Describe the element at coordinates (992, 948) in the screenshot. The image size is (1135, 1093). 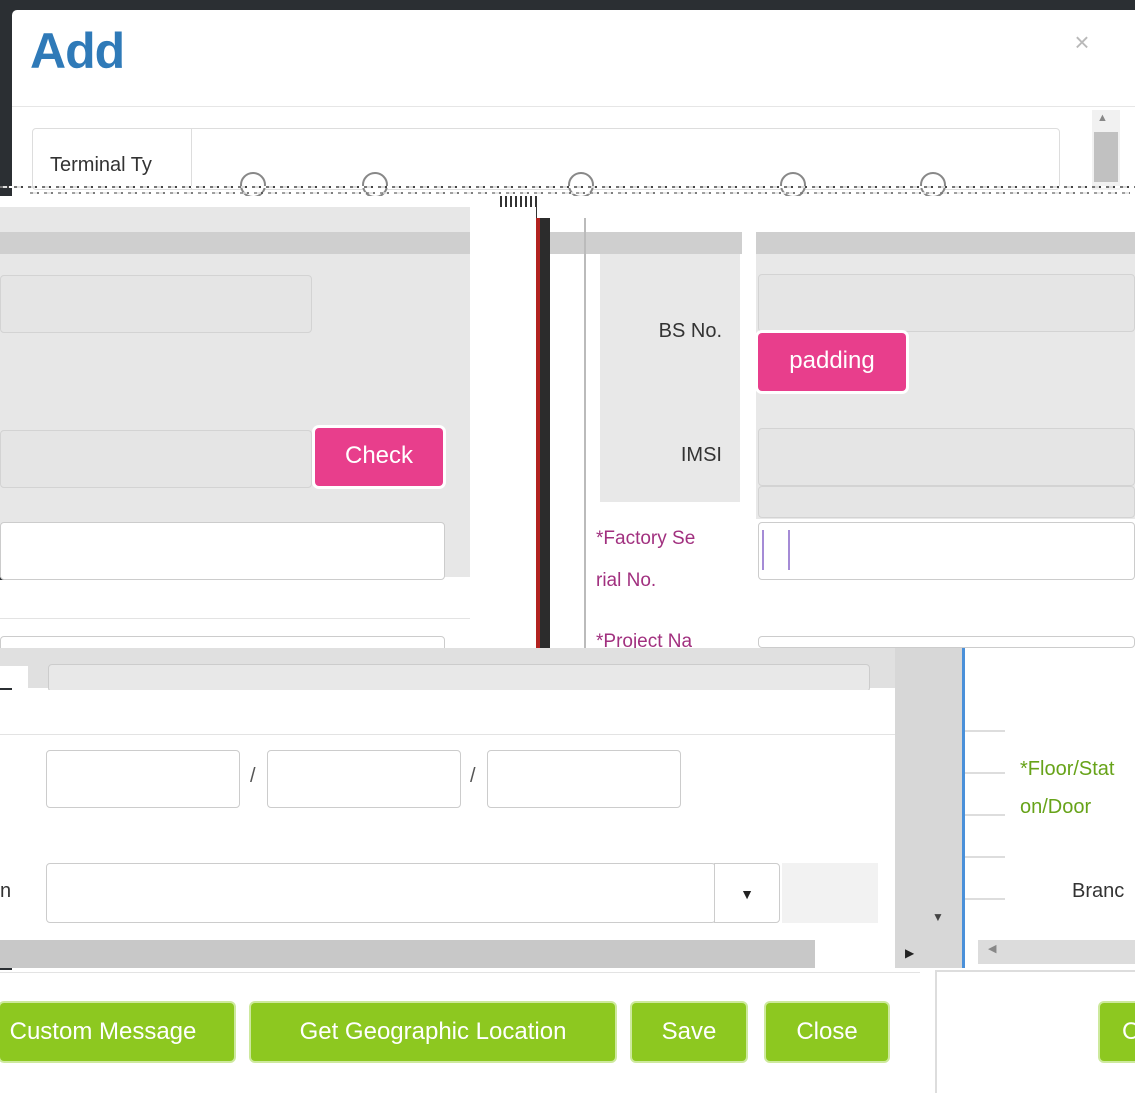
I see `scroll-left-arrow-icon: ◀` at that location.